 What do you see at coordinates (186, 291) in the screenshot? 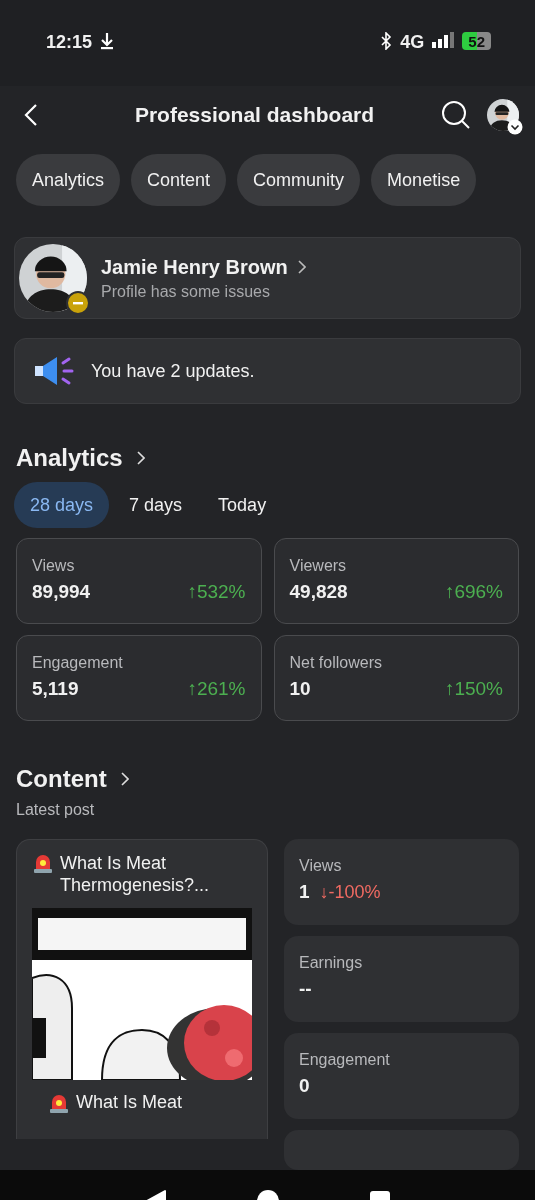
I see `profile-status: Profile has some issues` at bounding box center [186, 291].